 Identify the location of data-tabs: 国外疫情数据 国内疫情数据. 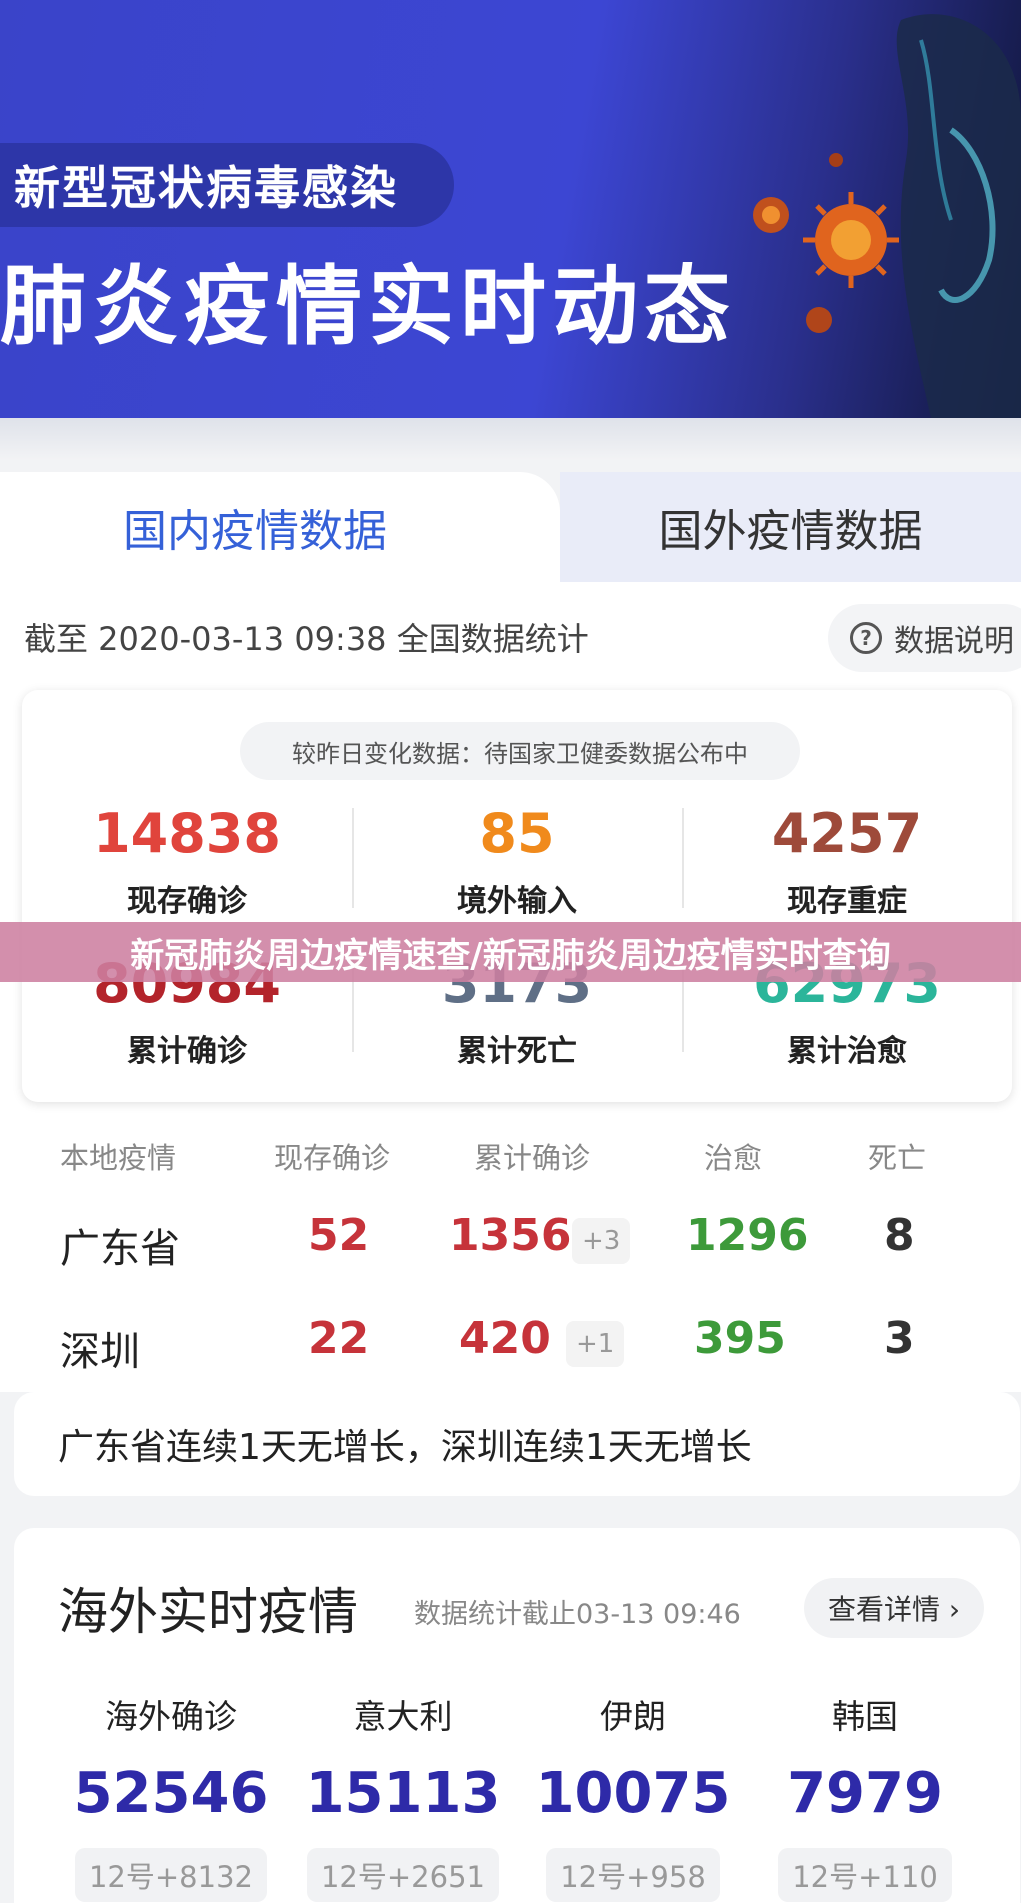
(510, 527).